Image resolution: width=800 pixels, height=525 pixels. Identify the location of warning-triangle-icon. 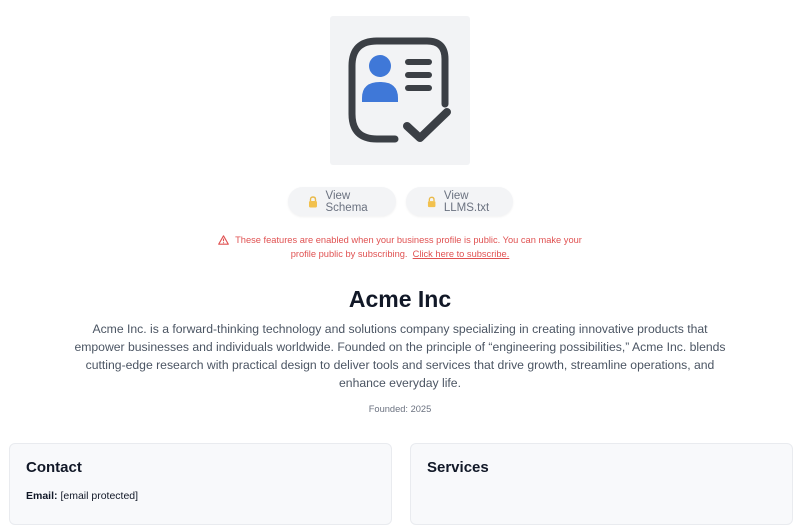
(223, 240).